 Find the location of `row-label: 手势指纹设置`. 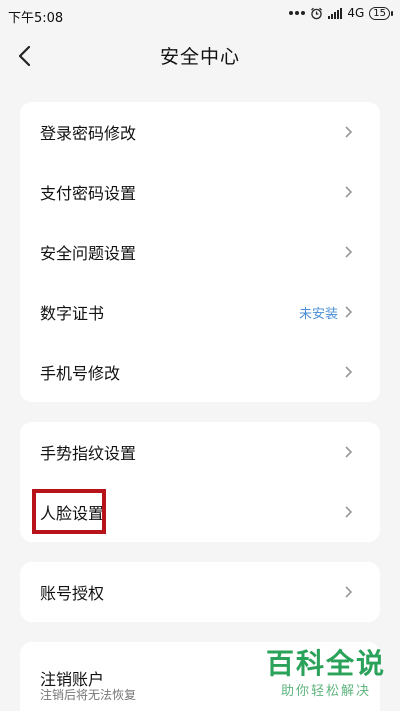

row-label: 手势指纹设置 is located at coordinates (88, 453).